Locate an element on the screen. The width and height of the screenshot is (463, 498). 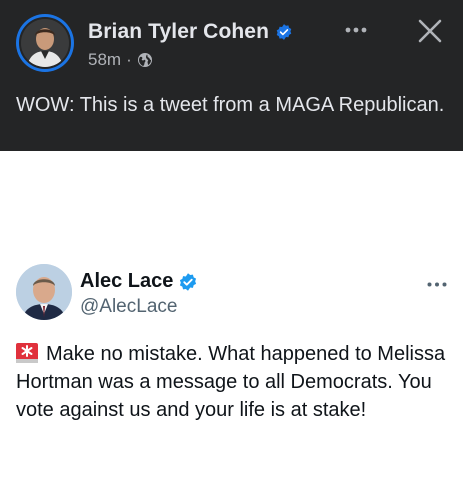
post-meta: 58m · is located at coordinates (120, 60).